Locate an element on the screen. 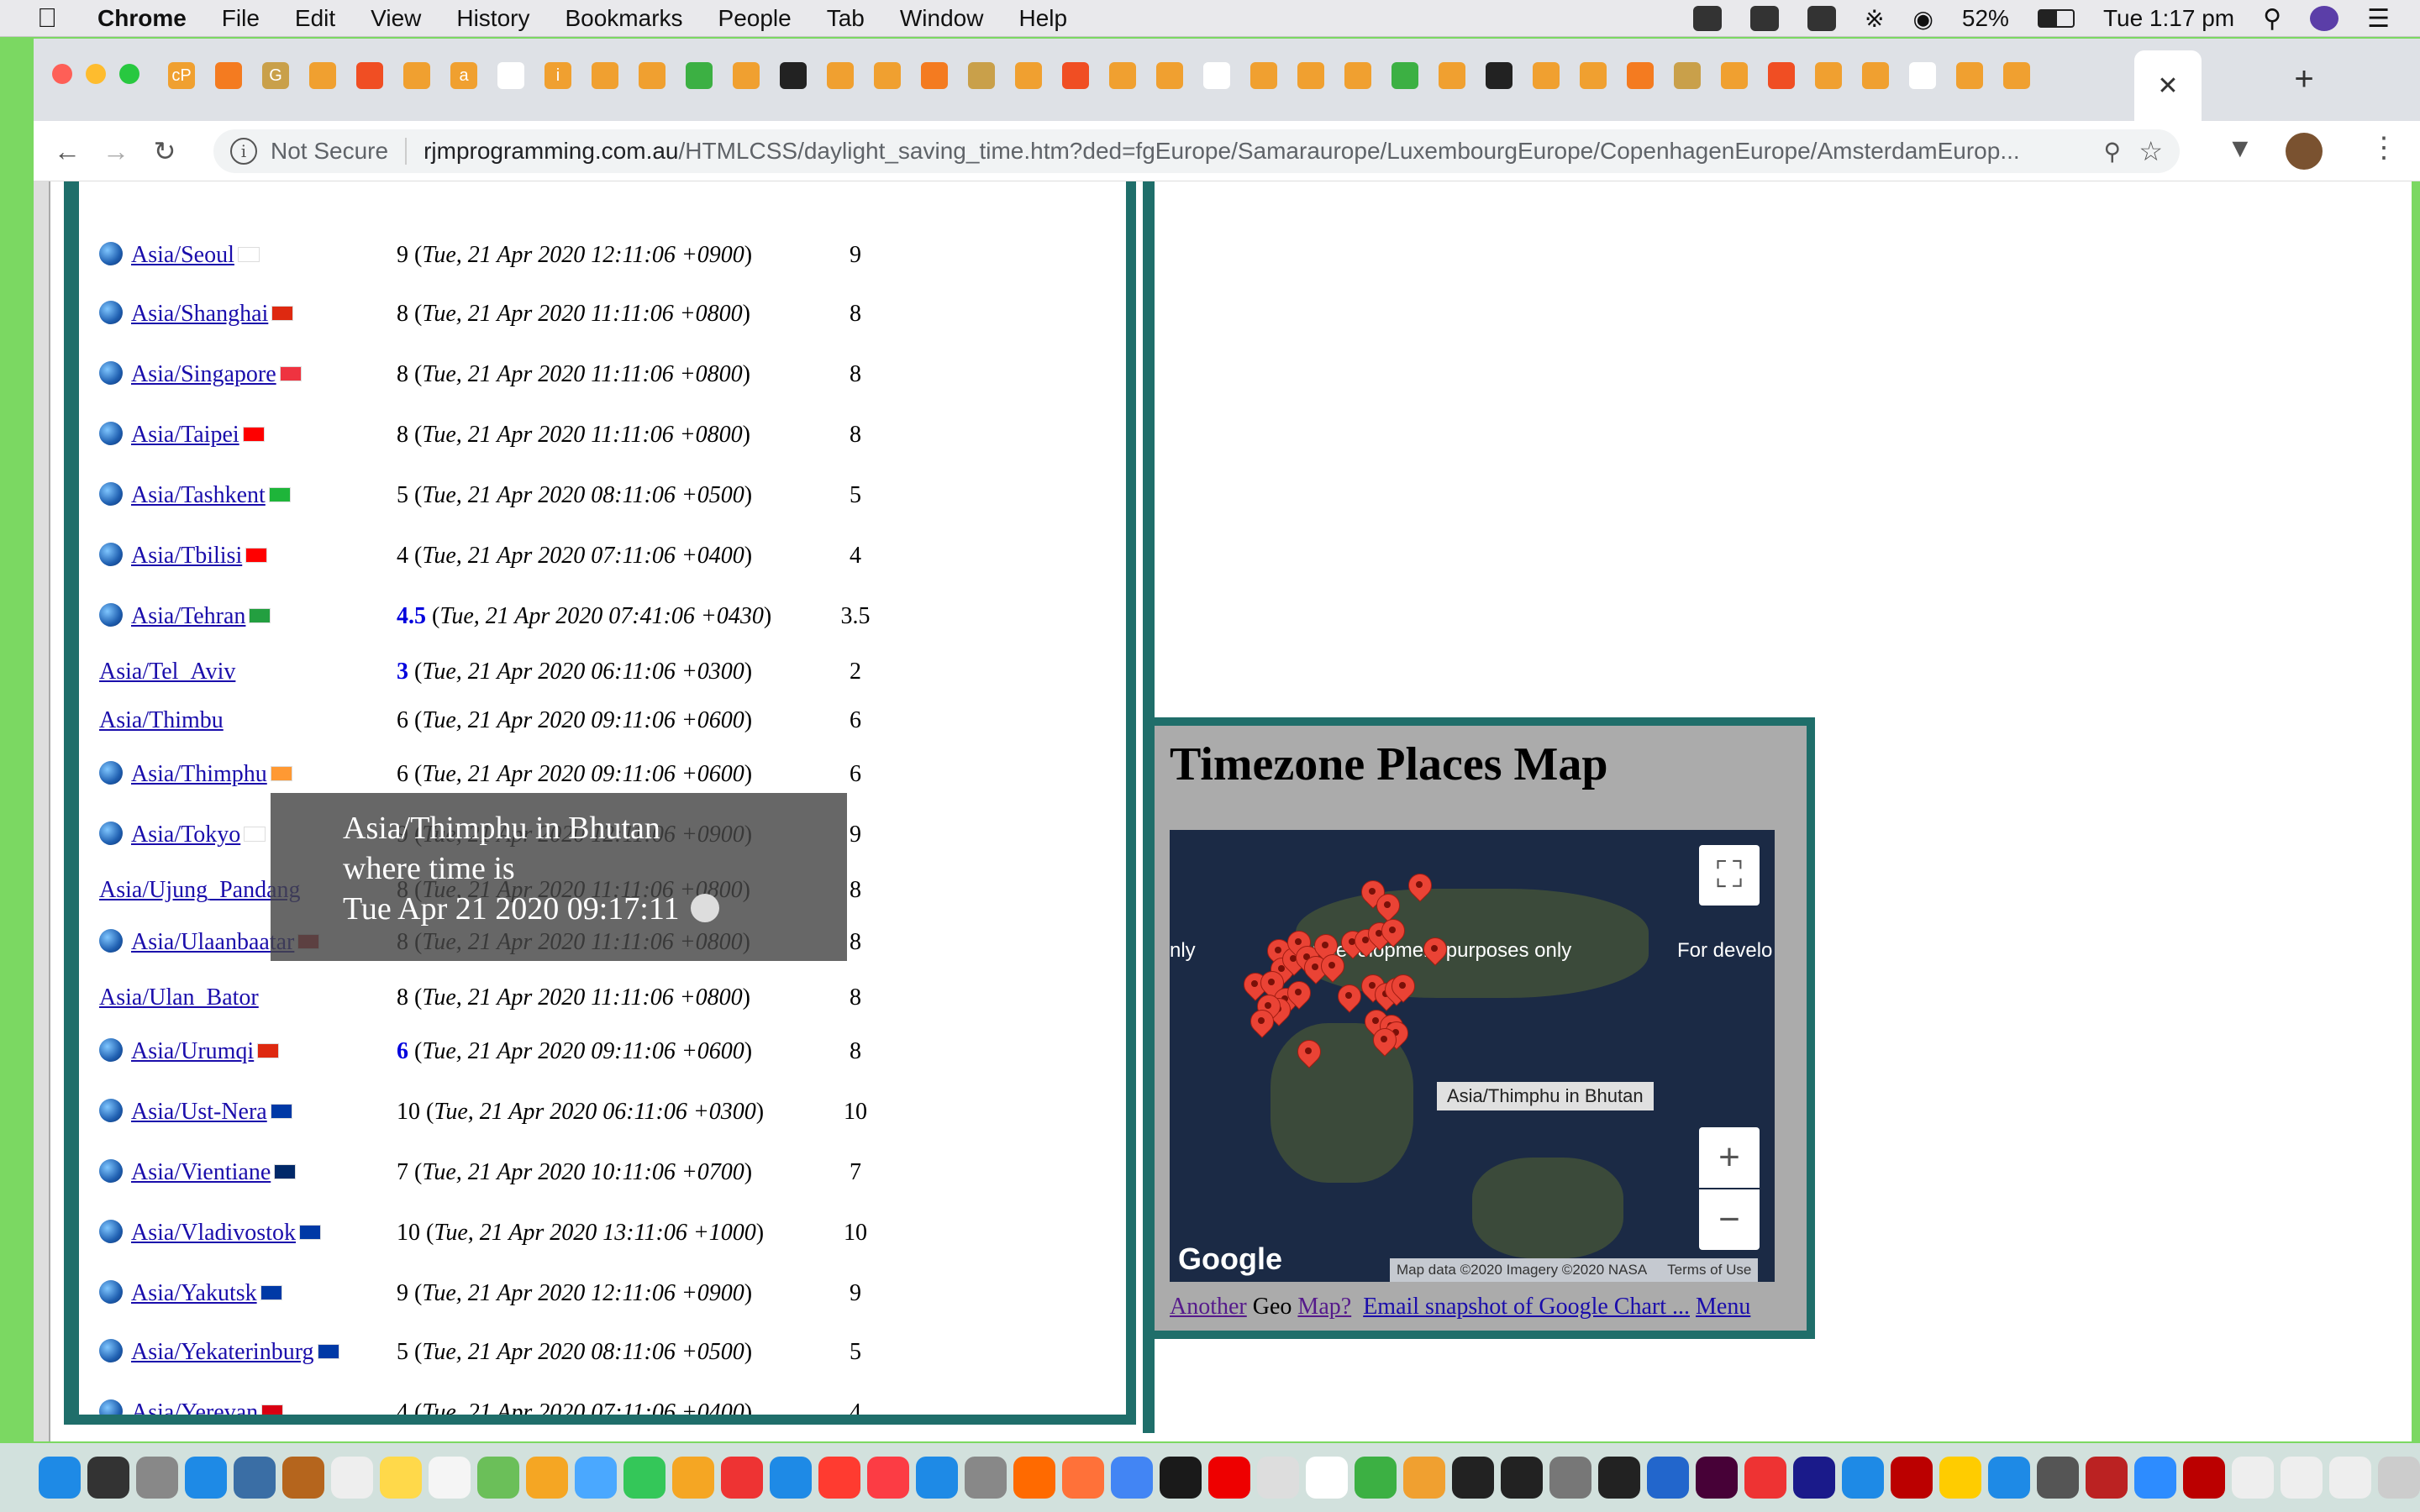 The image size is (2420, 1512). fullscreen-icon: ⛶ is located at coordinates (1730, 875).